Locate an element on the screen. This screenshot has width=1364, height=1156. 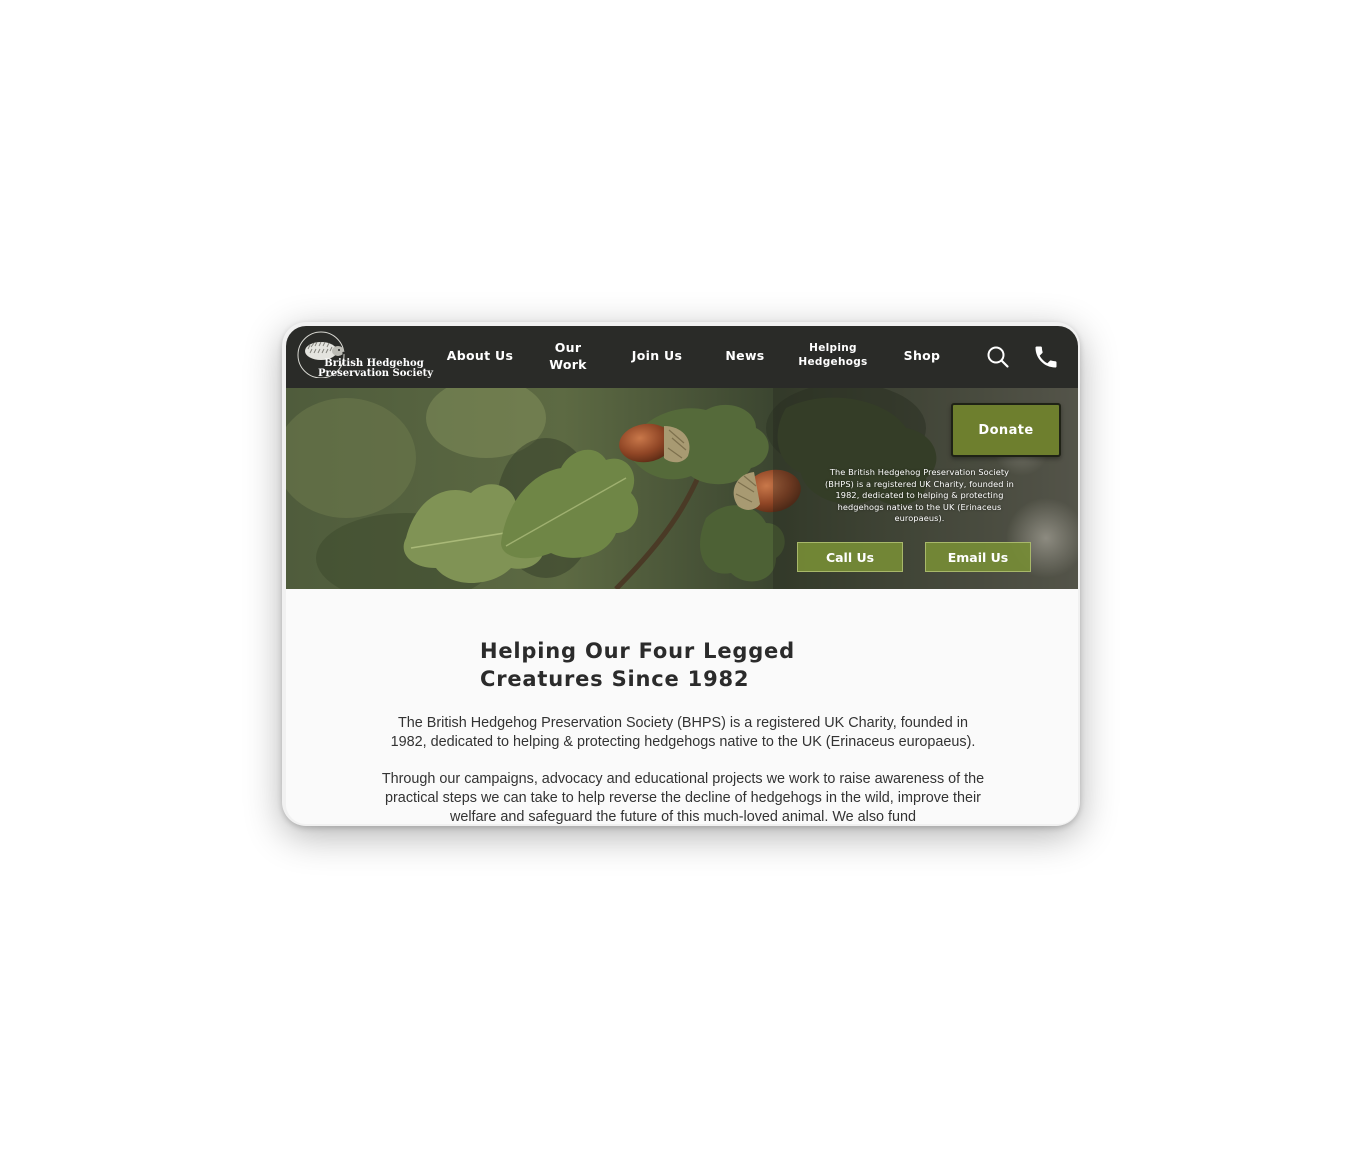
bhps-logo: British Hedgehog Preservation Society is located at coordinates (365, 357).